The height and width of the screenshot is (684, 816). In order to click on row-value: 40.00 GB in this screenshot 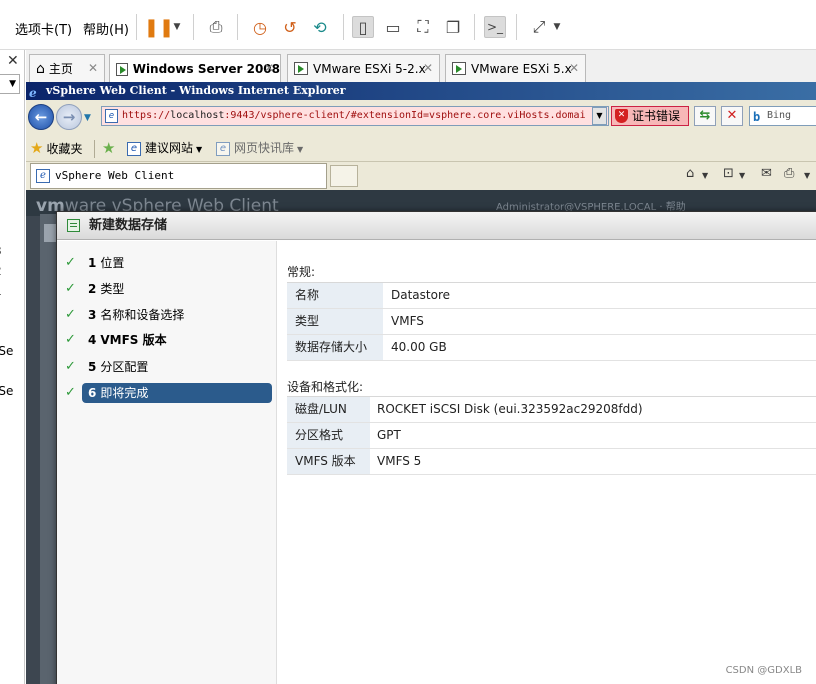, I will do `click(419, 347)`.